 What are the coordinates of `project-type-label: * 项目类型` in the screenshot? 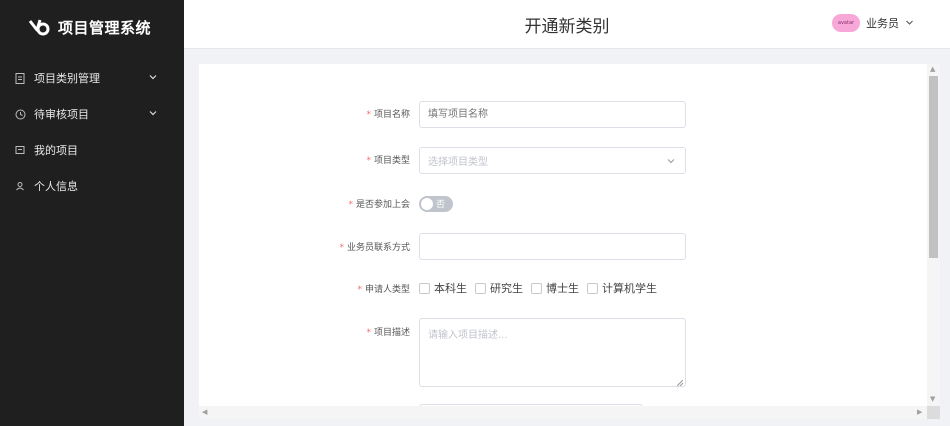 It's located at (388, 161).